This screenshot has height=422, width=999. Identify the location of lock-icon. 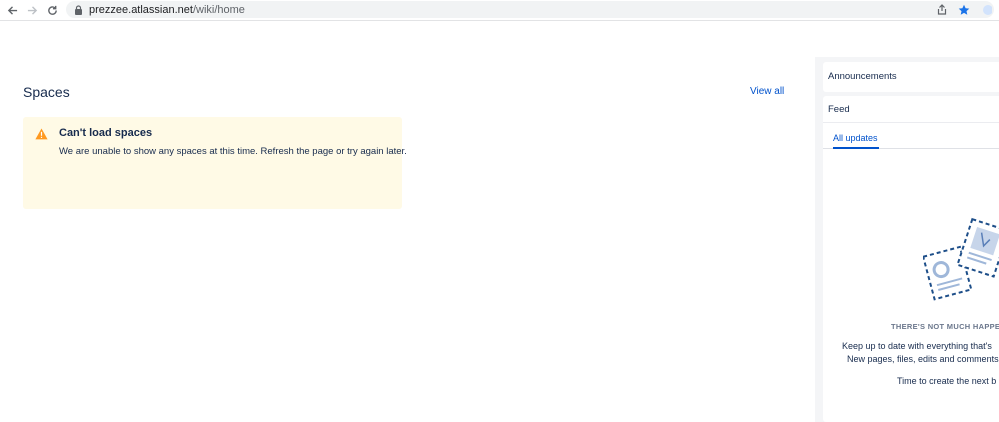
(78, 10).